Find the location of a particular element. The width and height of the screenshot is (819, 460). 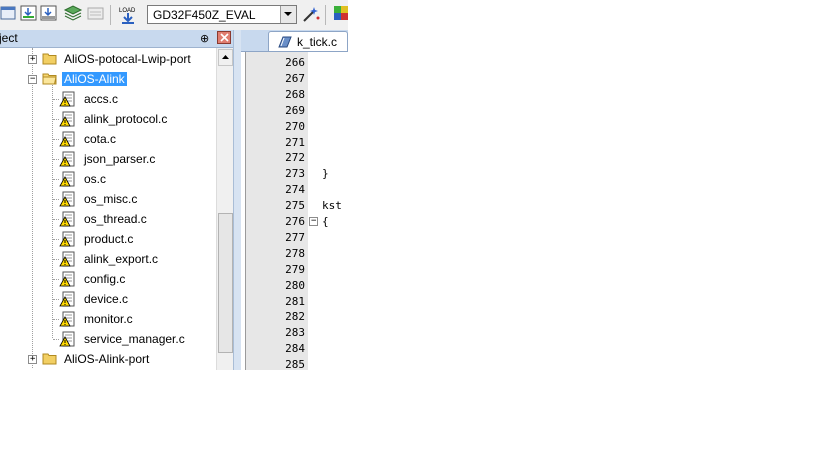

pin-icon: ⊕ is located at coordinates (204, 38).